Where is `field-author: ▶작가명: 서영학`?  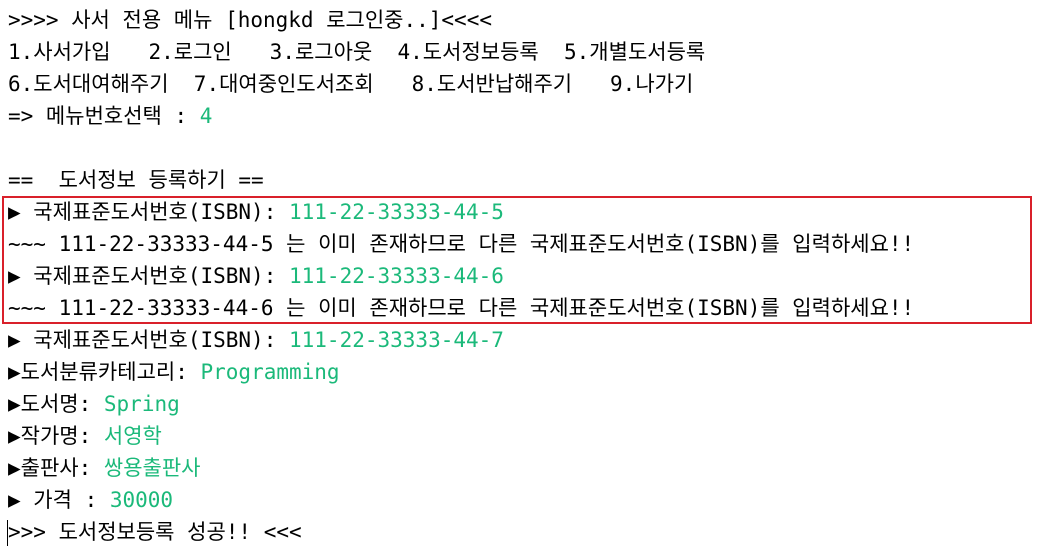 field-author: ▶작가명: 서영학 is located at coordinates (521, 436).